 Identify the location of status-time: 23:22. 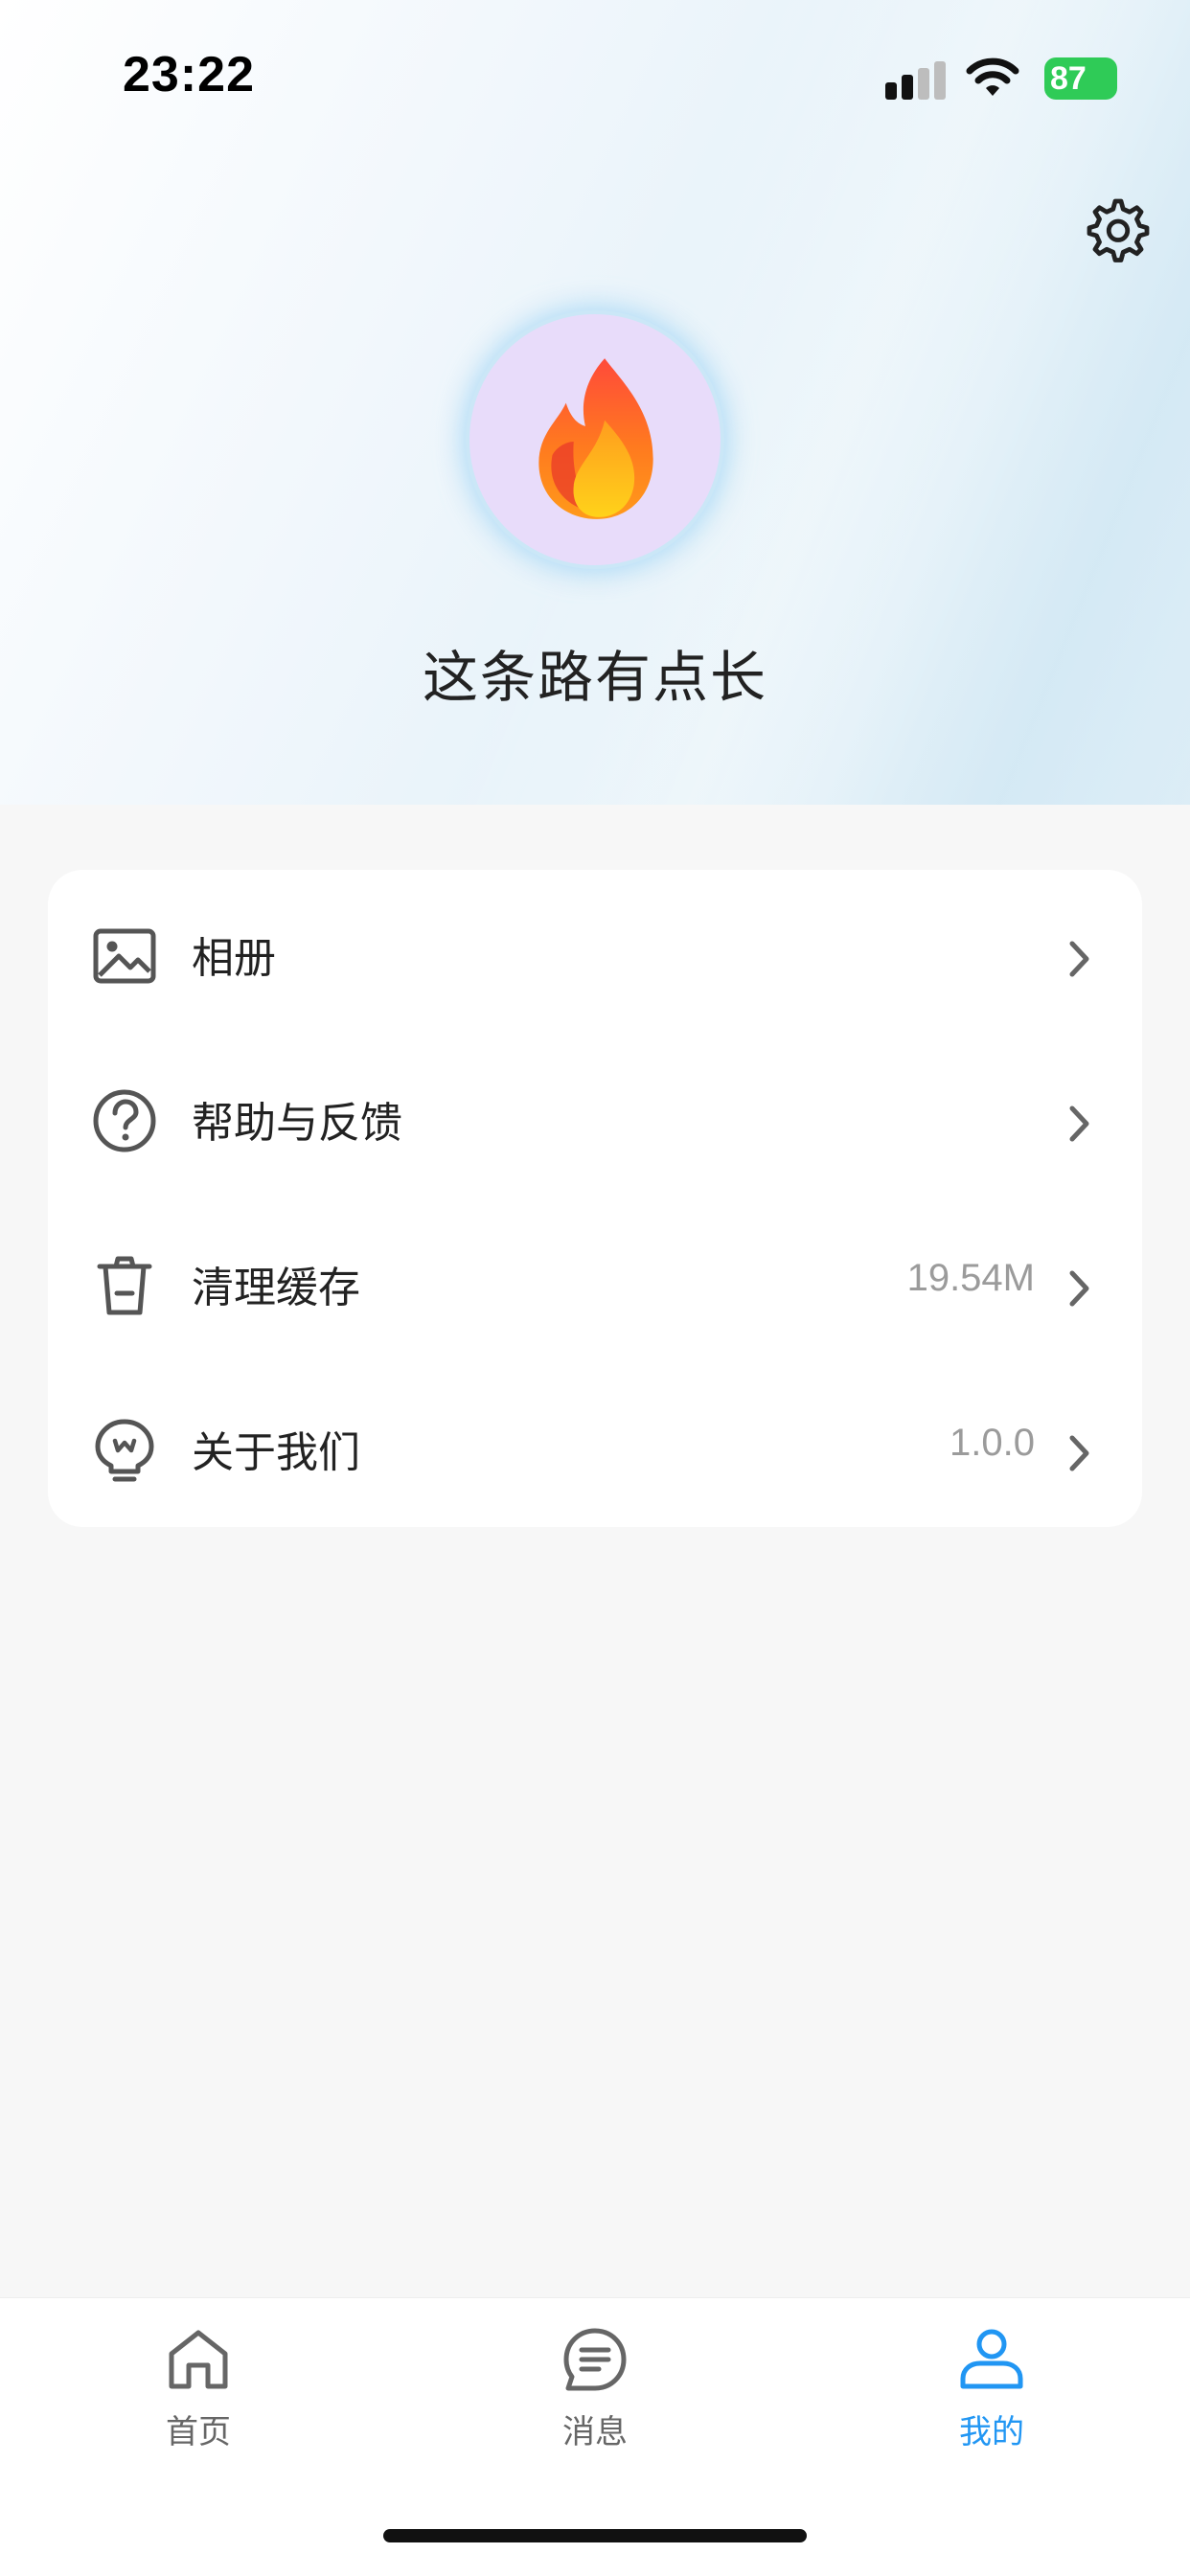
(189, 75).